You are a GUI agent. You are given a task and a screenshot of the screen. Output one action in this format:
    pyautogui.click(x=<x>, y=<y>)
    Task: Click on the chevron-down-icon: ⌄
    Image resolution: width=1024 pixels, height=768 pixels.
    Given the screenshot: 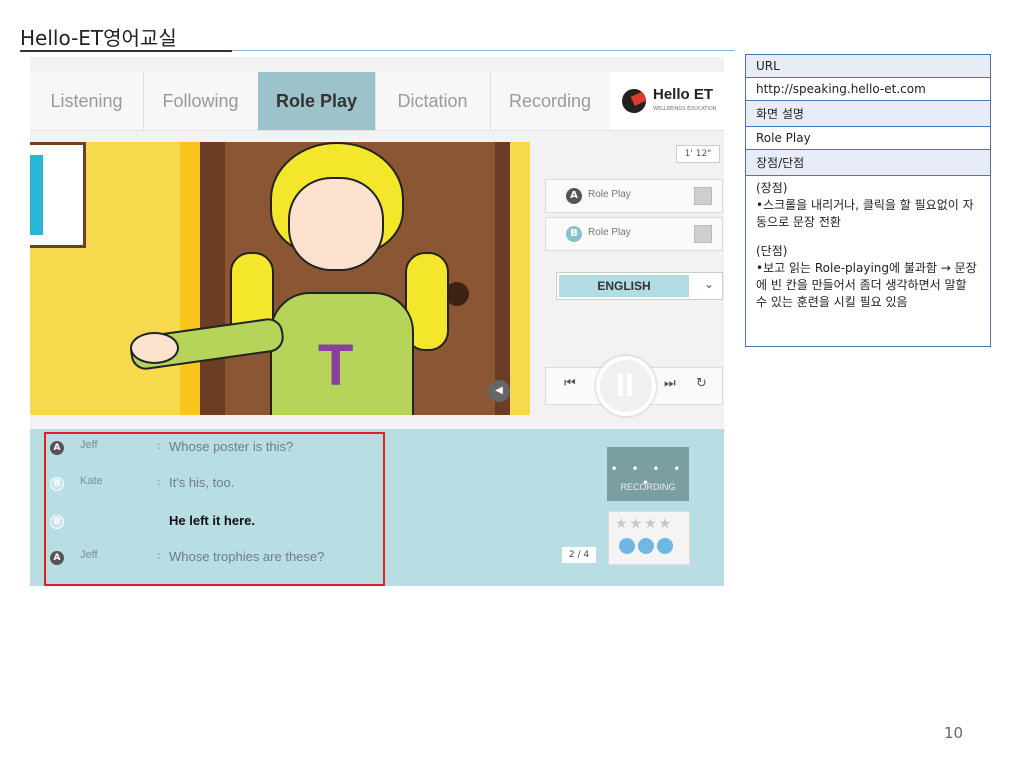 What is the action you would take?
    pyautogui.click(x=708, y=284)
    